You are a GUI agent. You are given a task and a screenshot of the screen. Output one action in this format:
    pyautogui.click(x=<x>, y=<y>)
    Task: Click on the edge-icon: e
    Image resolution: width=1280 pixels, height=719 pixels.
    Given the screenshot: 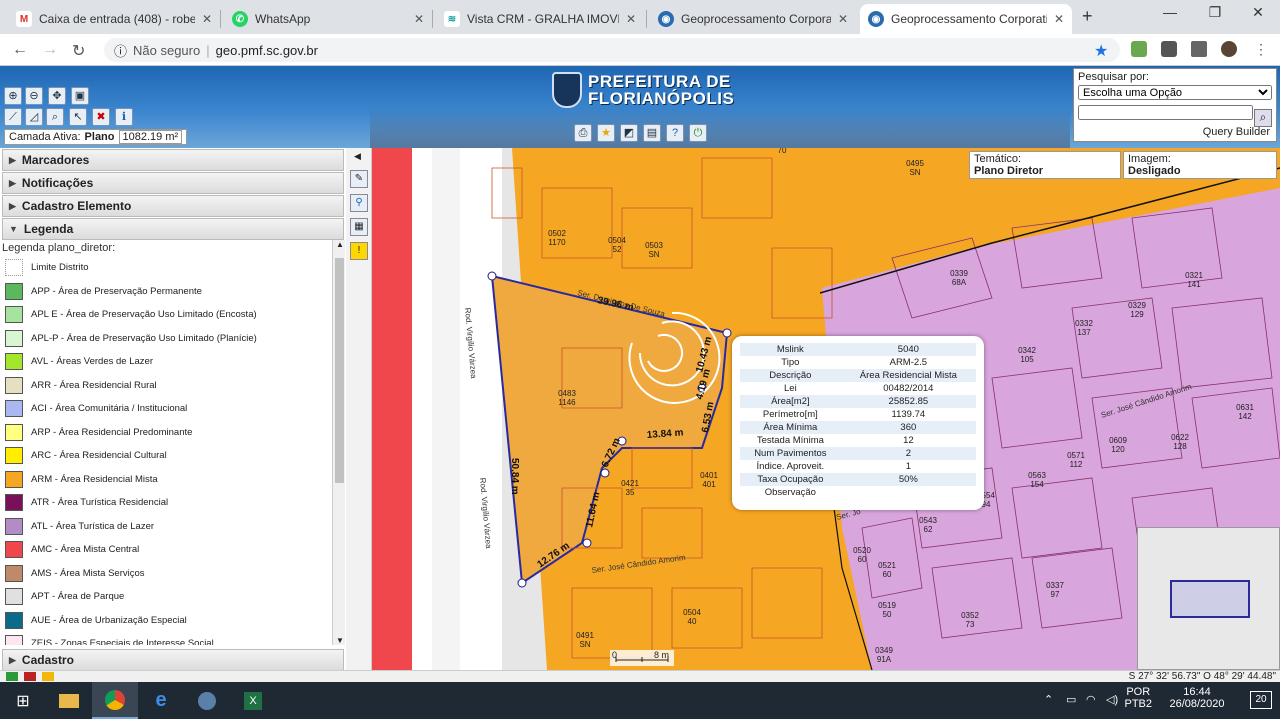 What is the action you would take?
    pyautogui.click(x=161, y=700)
    